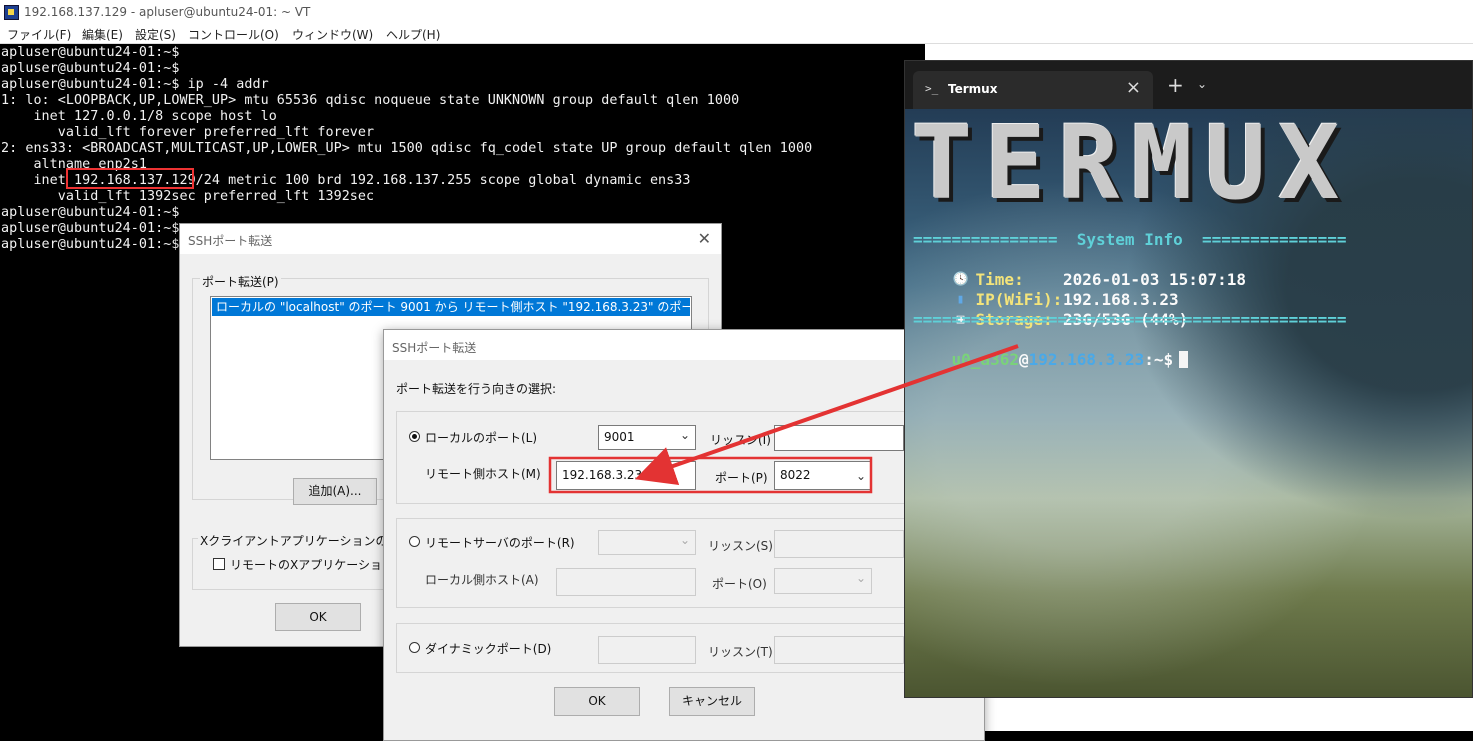  I want to click on dialog-titlebar: SSHポート転送, so click(684, 345).